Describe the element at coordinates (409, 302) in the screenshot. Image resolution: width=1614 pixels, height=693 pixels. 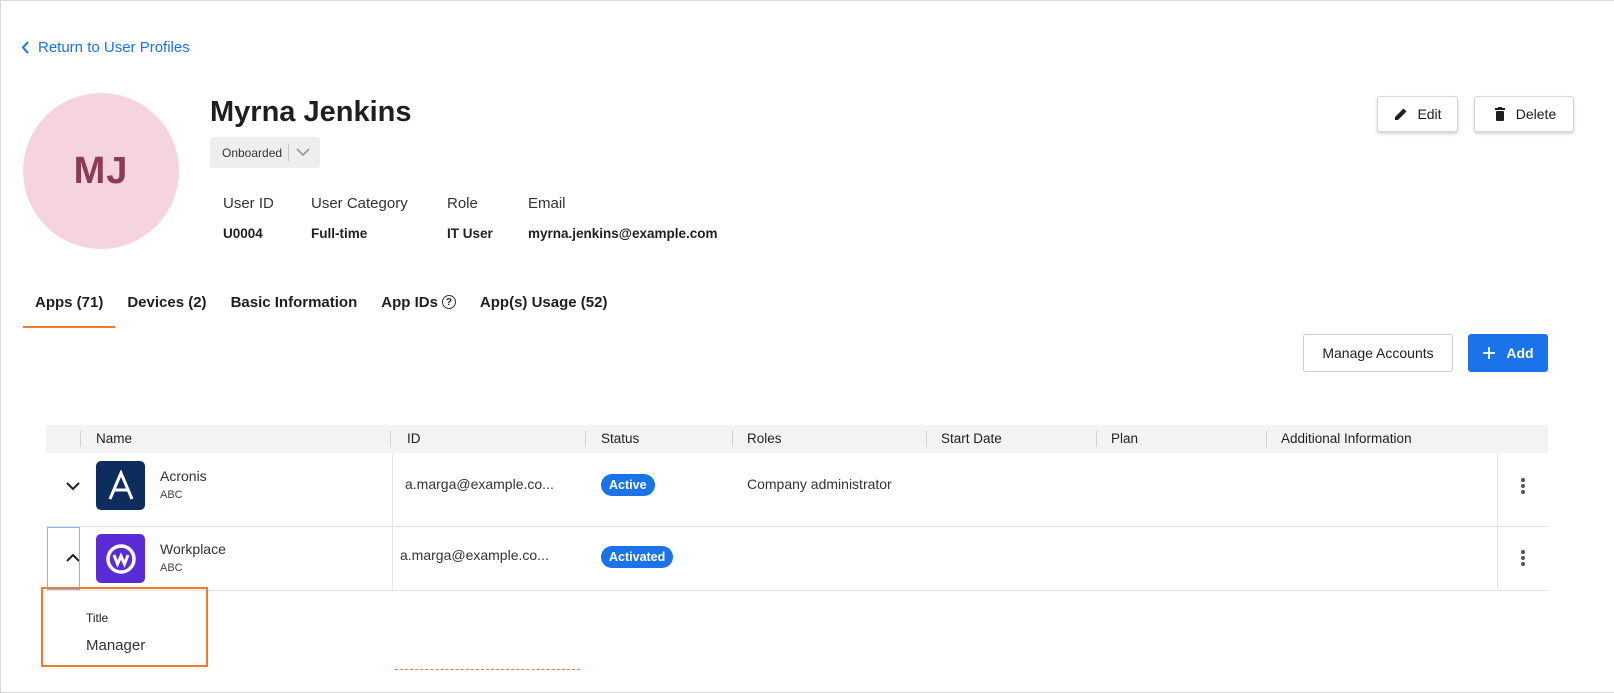
I see `tab-label: App IDs` at that location.